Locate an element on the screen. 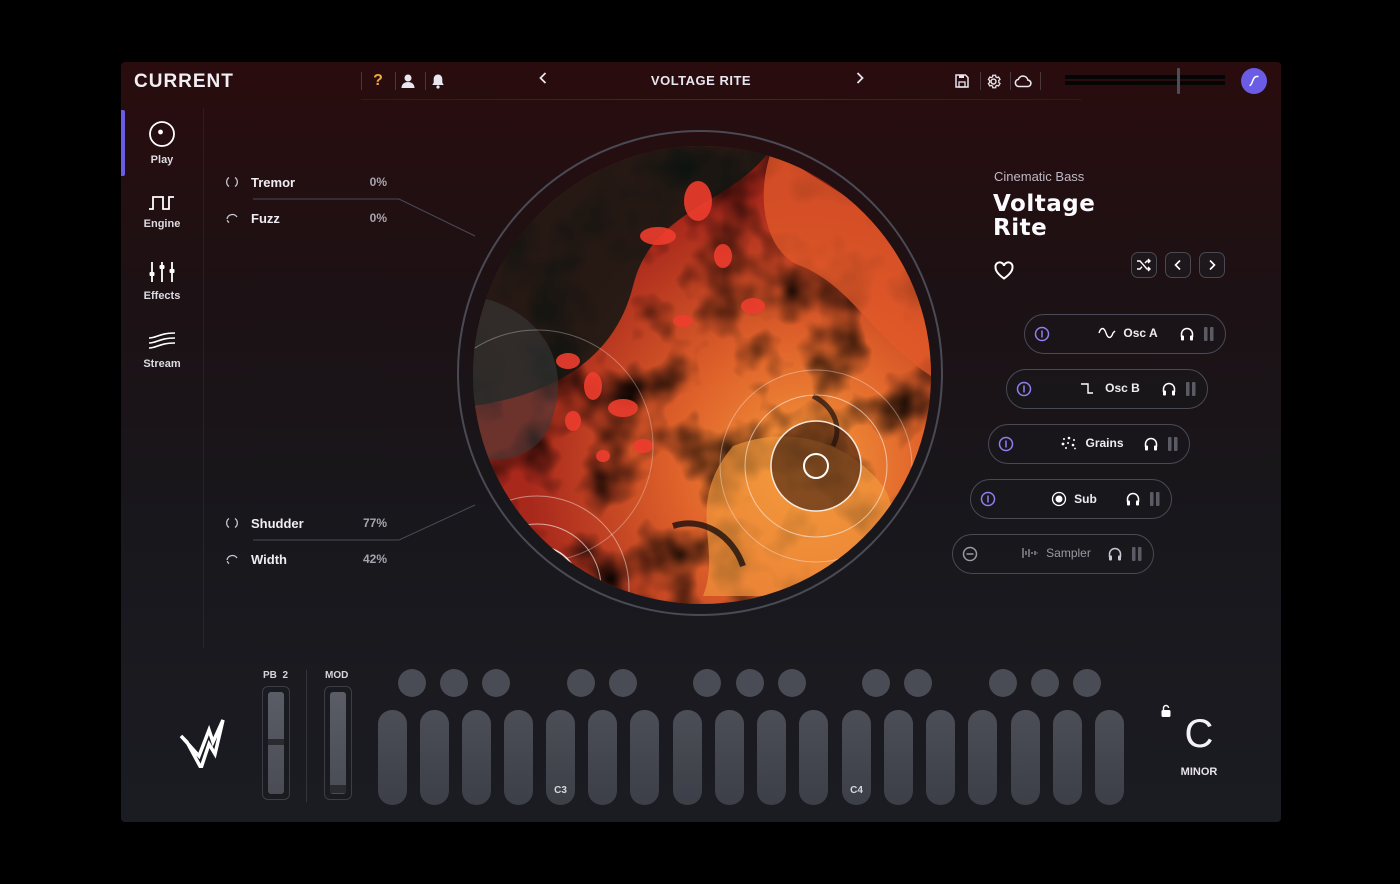  wheel-divider is located at coordinates (306, 736).